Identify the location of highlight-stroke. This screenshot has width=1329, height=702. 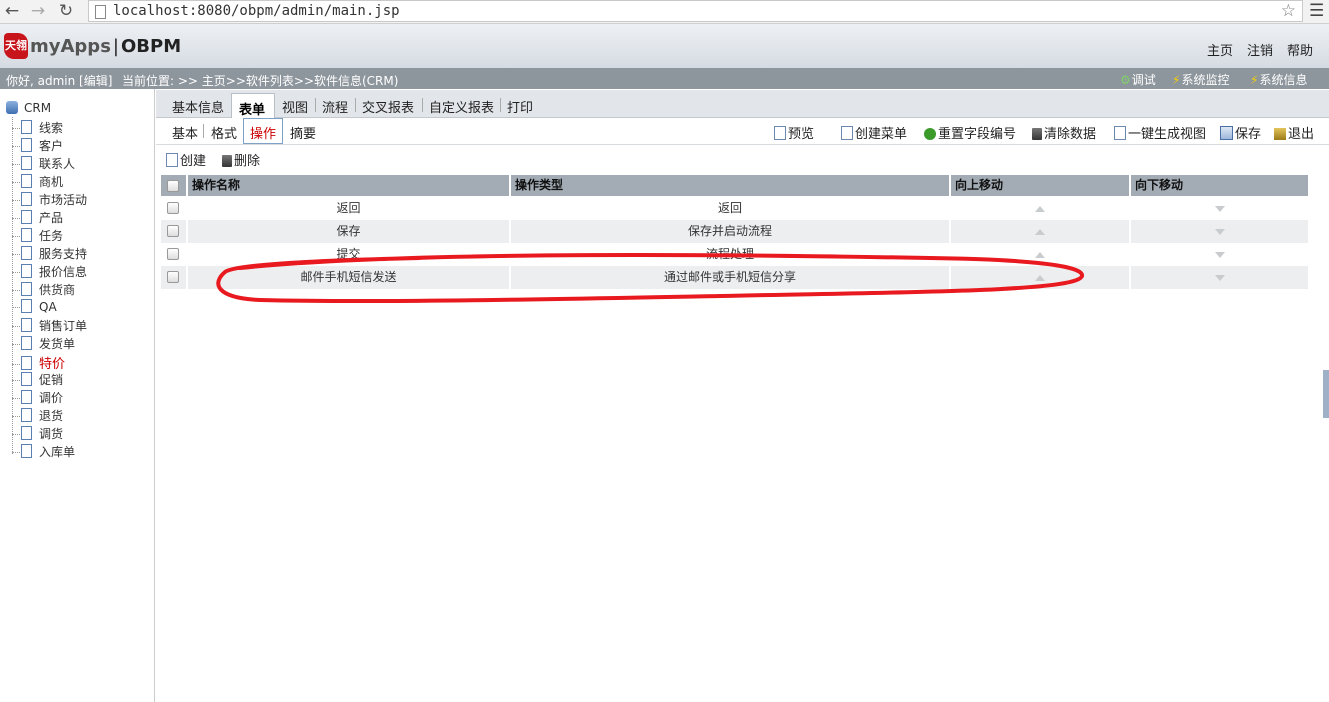
(650, 278).